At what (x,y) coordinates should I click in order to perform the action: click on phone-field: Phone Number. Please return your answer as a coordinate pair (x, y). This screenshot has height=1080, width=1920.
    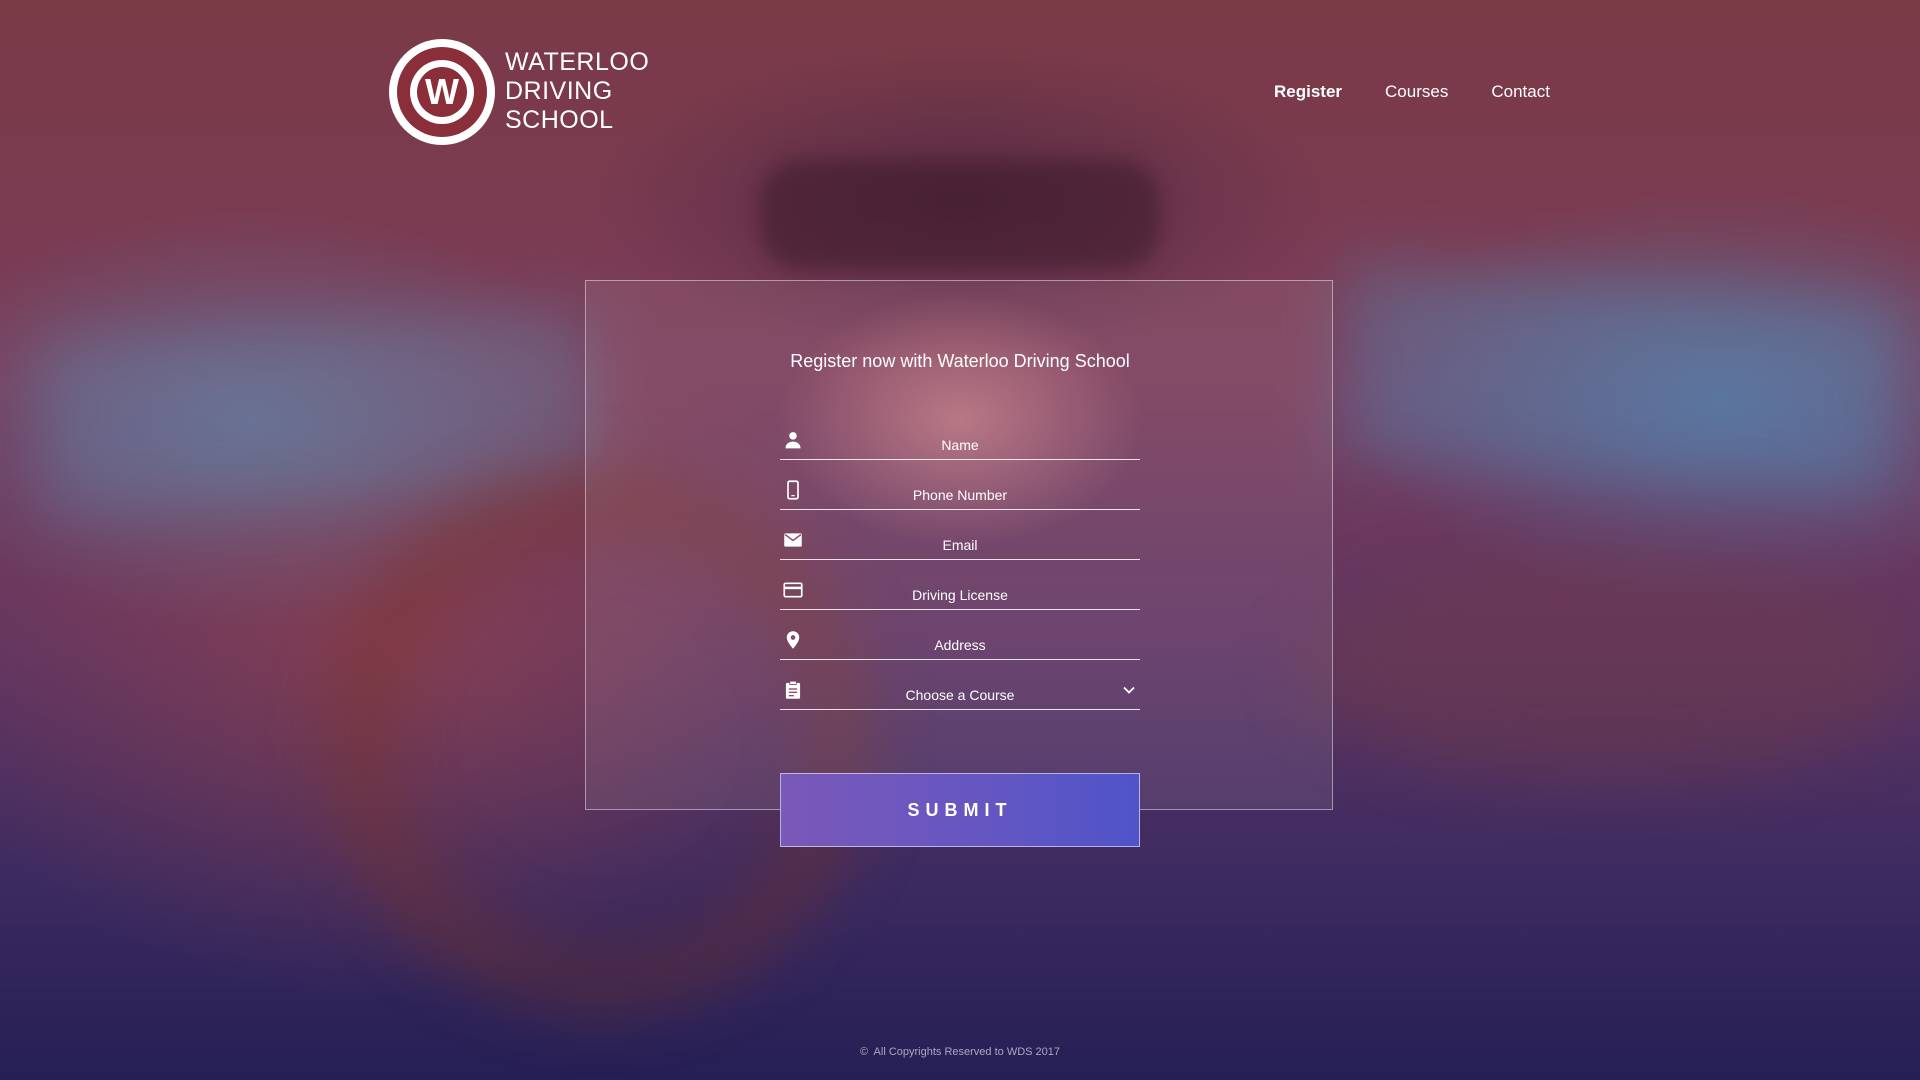
    Looking at the image, I should click on (960, 492).